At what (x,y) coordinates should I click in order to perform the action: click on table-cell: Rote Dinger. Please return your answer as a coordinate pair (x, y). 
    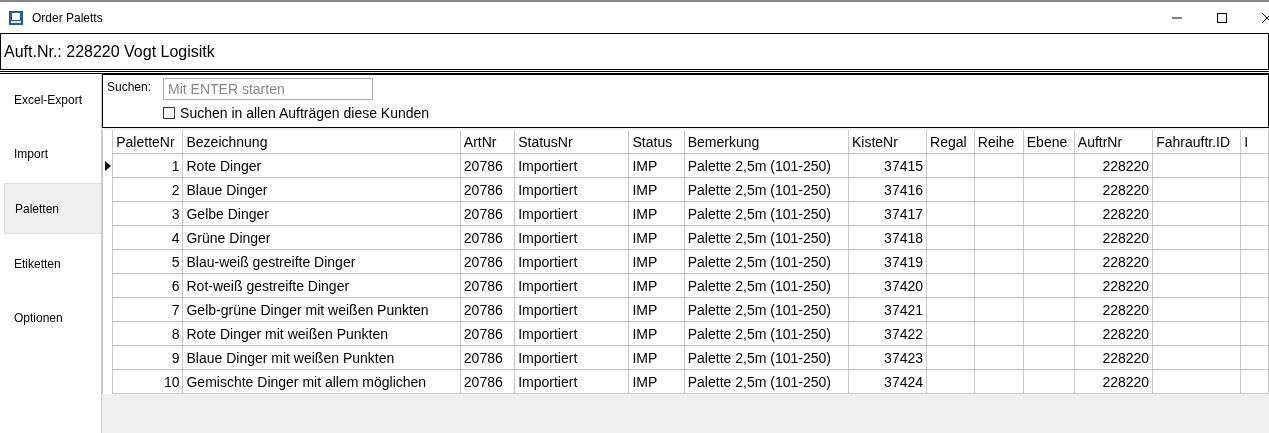
    Looking at the image, I should click on (224, 165).